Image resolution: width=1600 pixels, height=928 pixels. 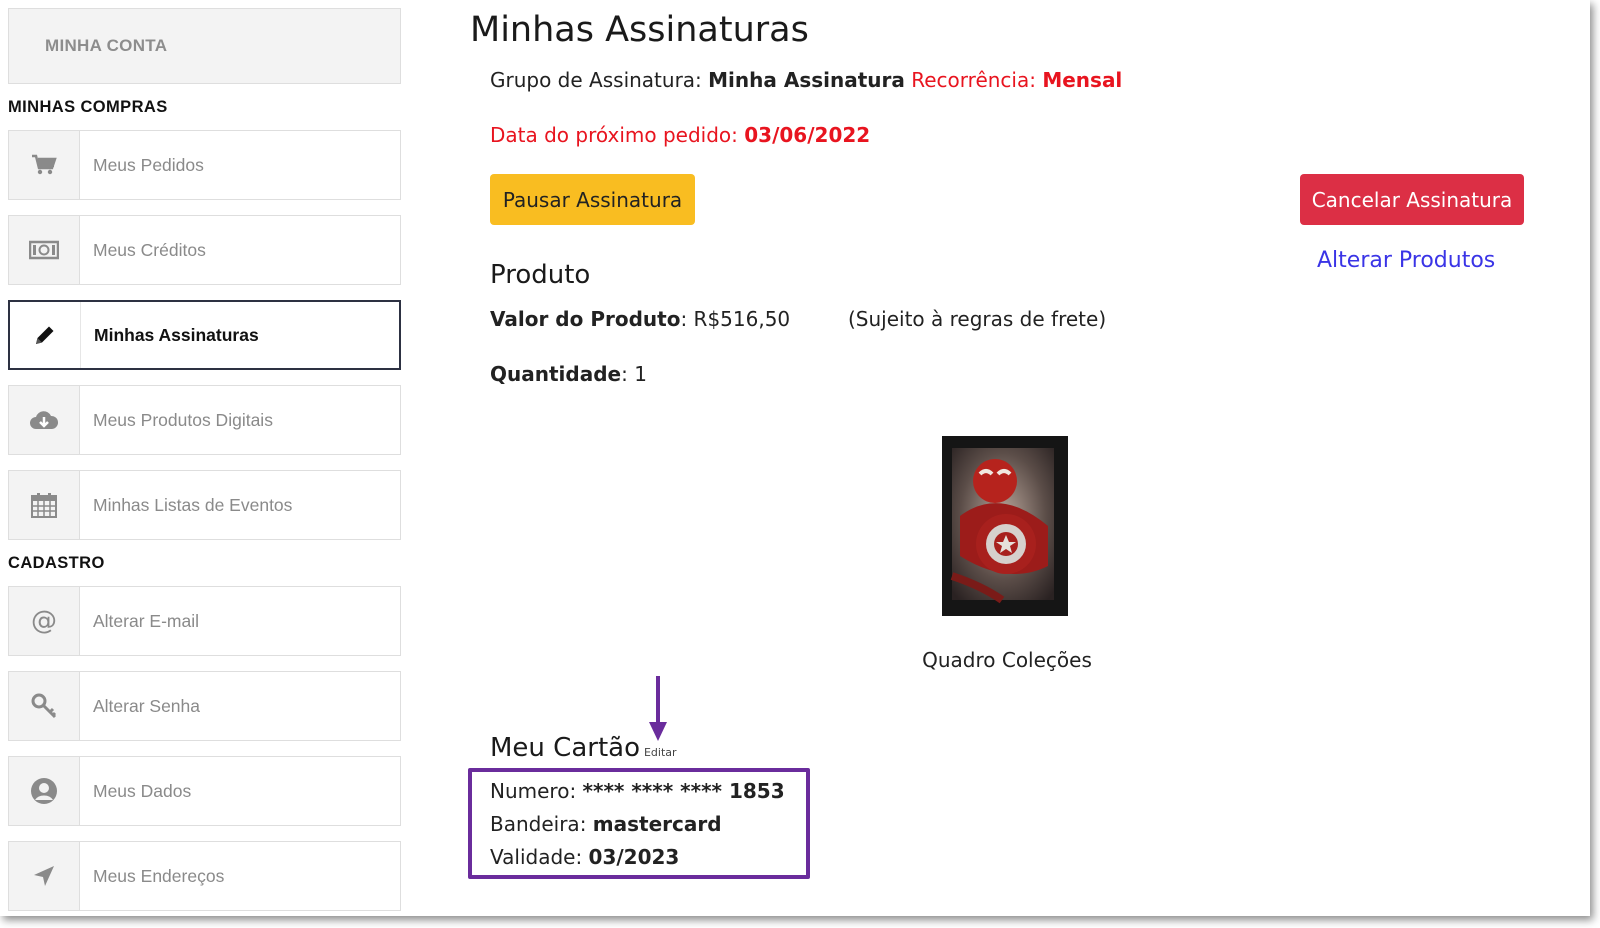 I want to click on edit-card-link: Editar, so click(x=660, y=752).